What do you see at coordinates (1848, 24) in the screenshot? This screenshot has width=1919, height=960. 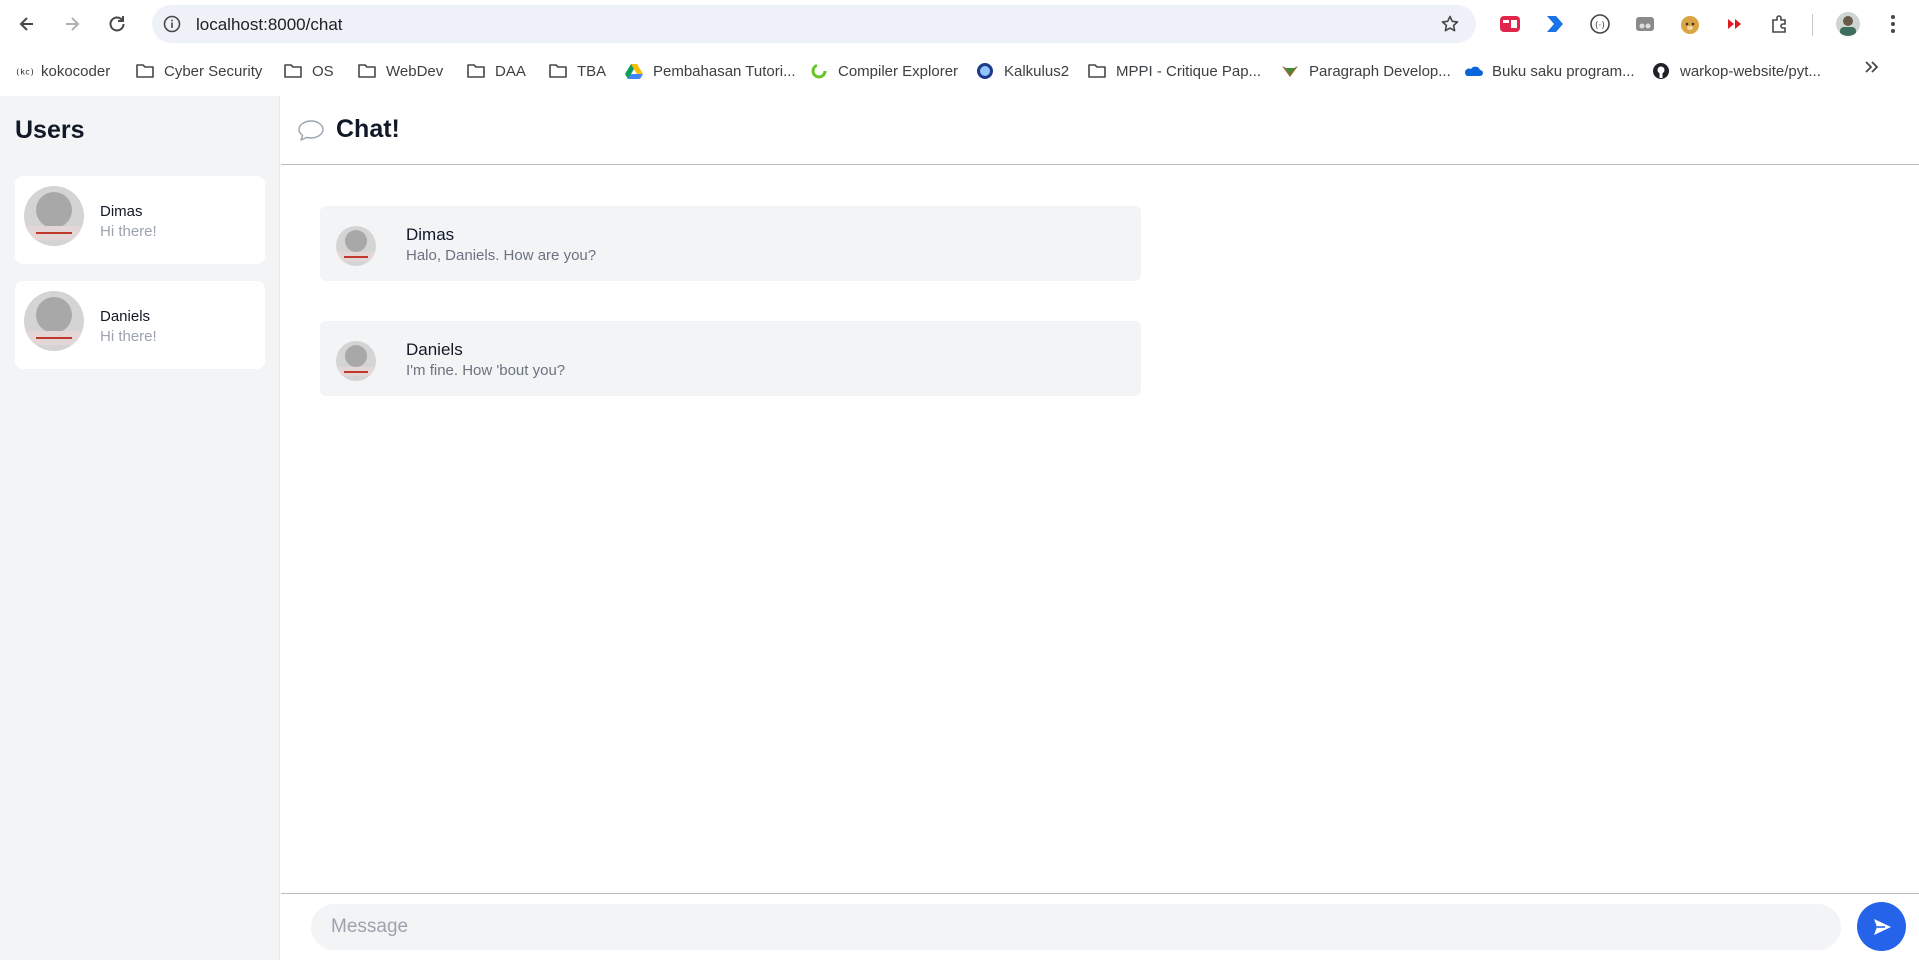 I see `profile-avatar` at bounding box center [1848, 24].